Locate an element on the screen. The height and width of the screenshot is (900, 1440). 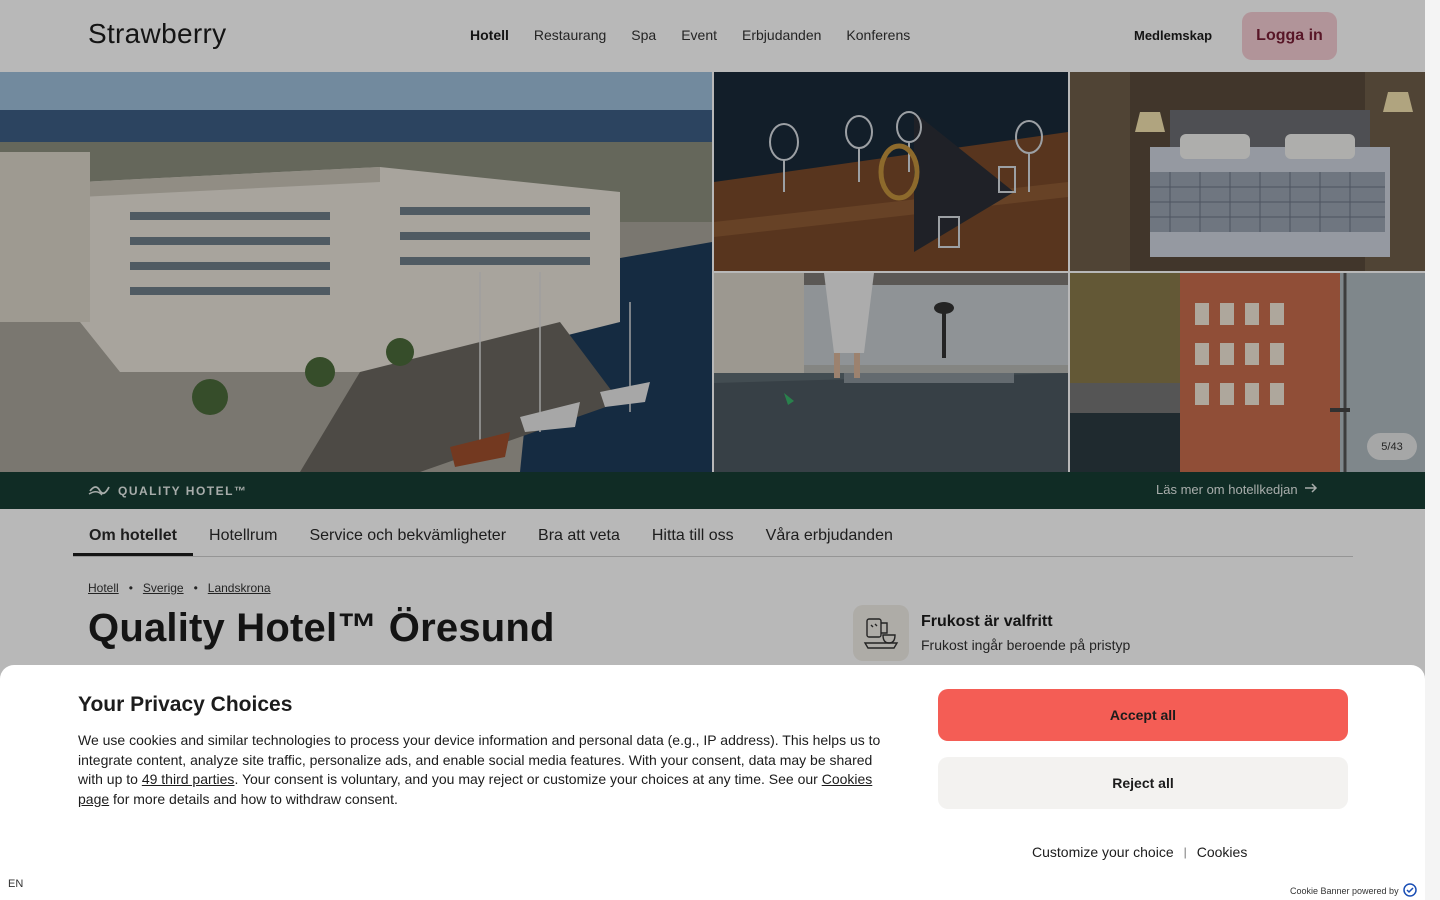
powered-by: Cookie Banner powered by is located at coordinates (1353, 891).